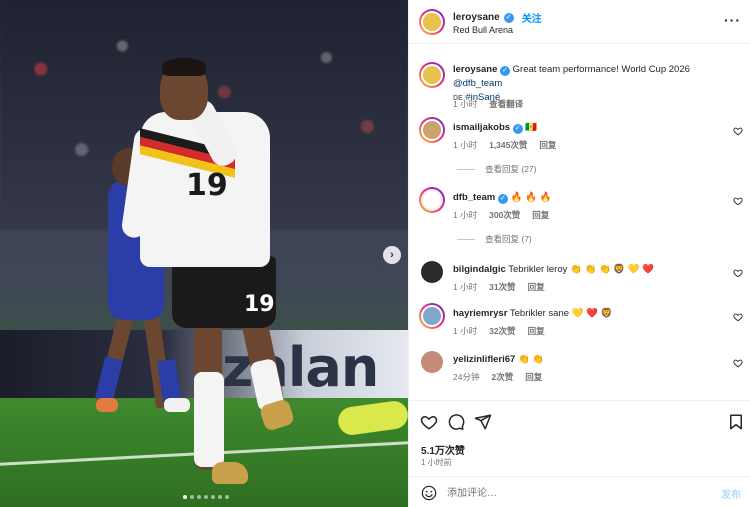 This screenshot has width=750, height=507. I want to click on view-replies: 查看回复 (7), so click(494, 239).